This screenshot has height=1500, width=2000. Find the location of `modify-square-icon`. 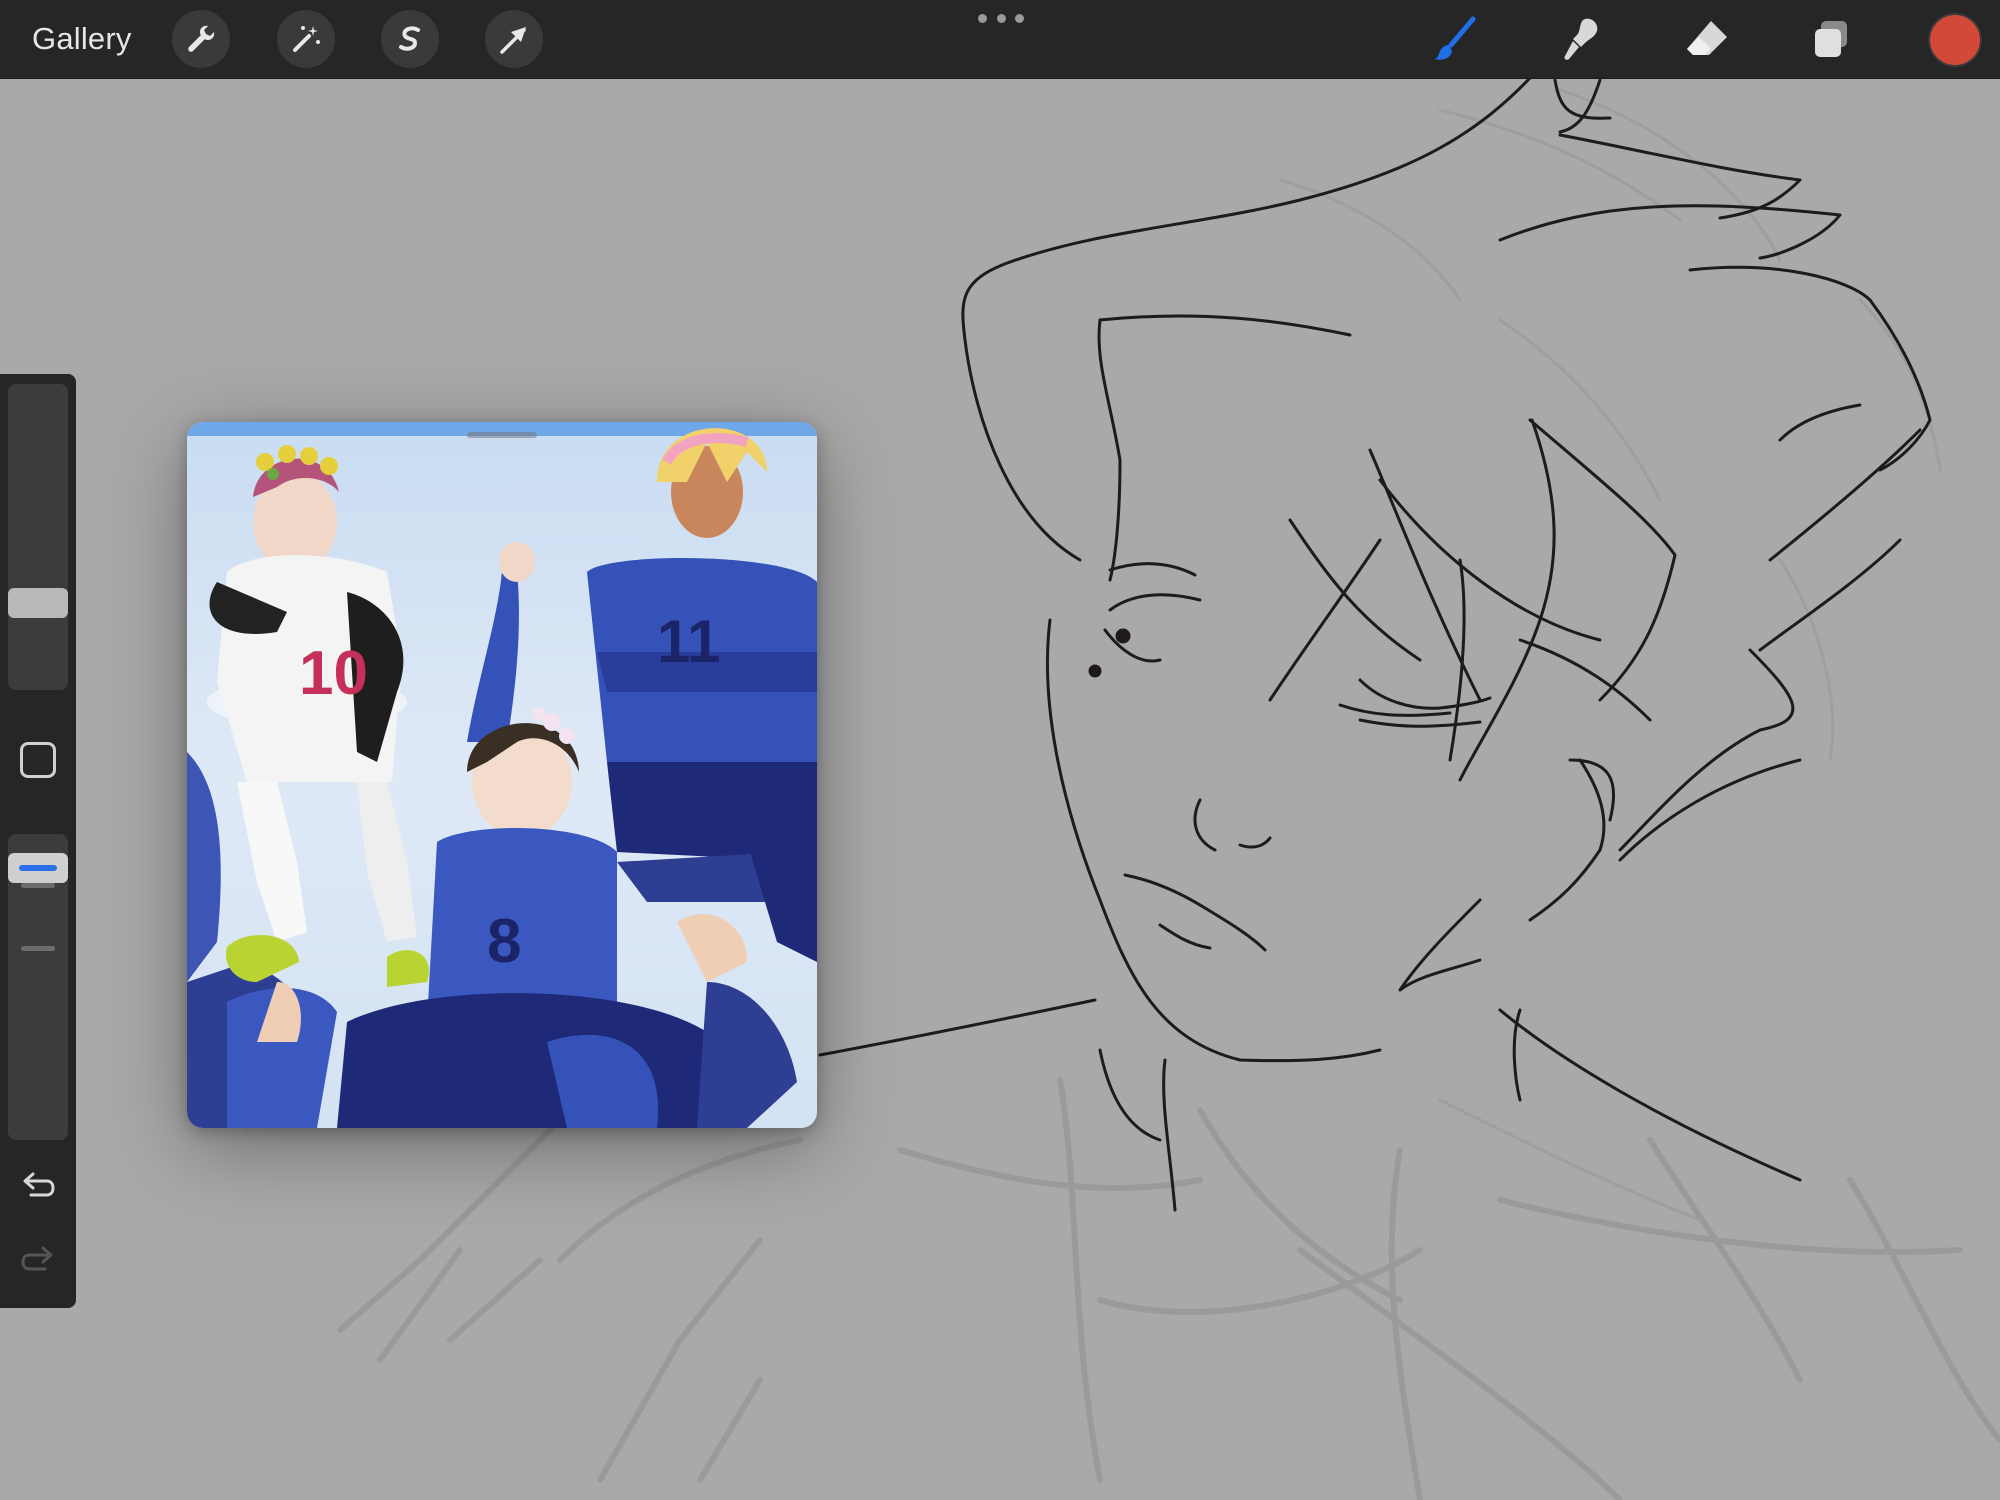

modify-square-icon is located at coordinates (38, 760).